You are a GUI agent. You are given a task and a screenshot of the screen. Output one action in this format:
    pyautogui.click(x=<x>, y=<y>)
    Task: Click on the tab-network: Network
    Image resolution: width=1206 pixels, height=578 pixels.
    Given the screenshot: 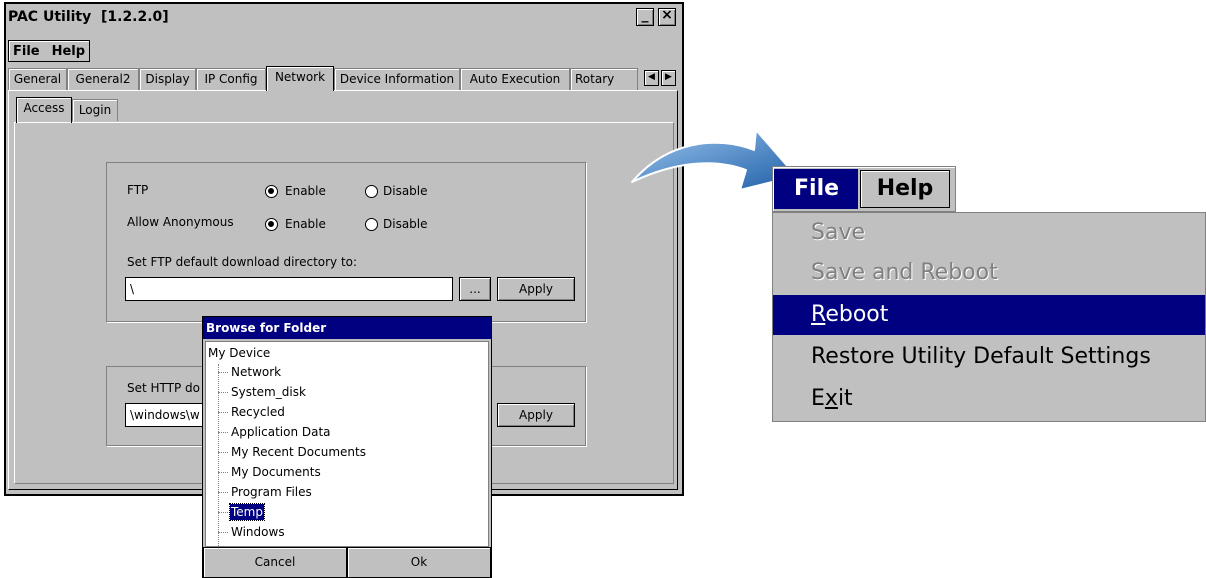 What is the action you would take?
    pyautogui.click(x=300, y=78)
    